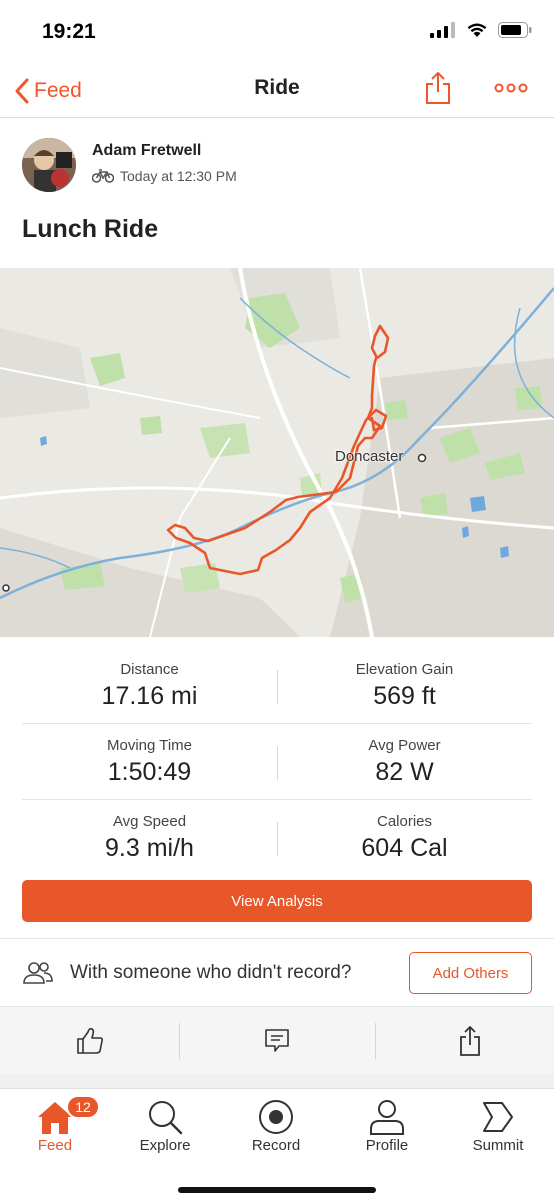 The width and height of the screenshot is (554, 1200). I want to click on stat-row: Distance 17.16 mi Elevation Gain 569 ft, so click(277, 686).